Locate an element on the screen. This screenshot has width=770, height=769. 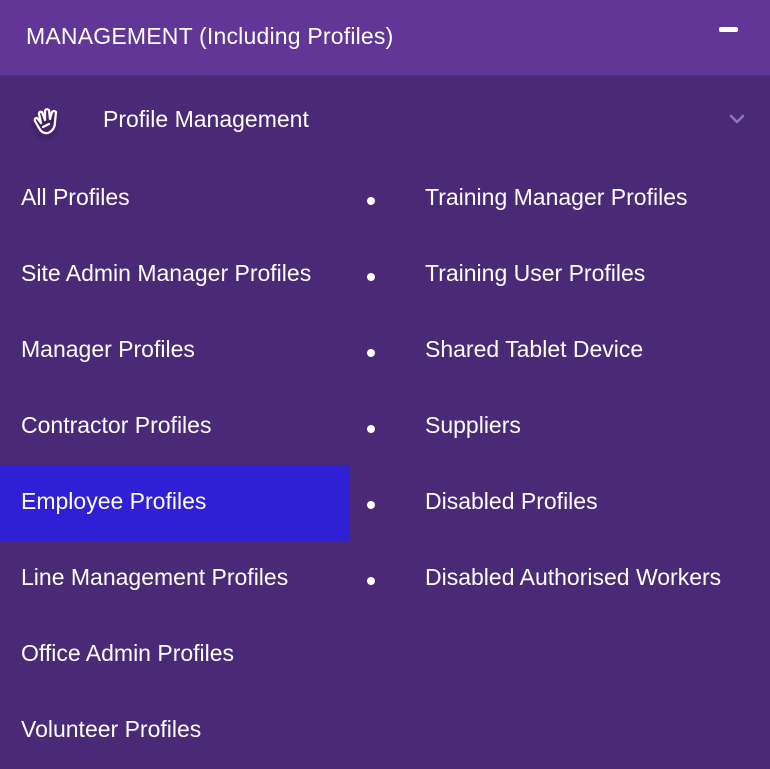
link-label: Contractor Profiles is located at coordinates (116, 425).